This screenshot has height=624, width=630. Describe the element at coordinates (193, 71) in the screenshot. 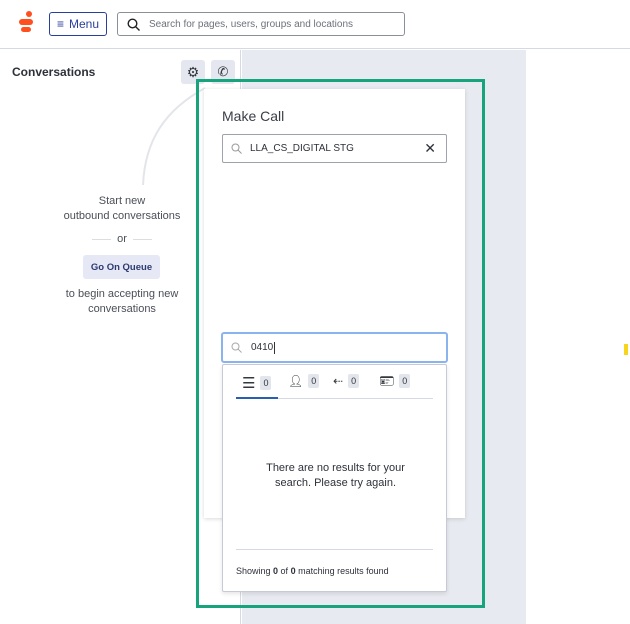

I see `gear-icon: ⚙` at that location.